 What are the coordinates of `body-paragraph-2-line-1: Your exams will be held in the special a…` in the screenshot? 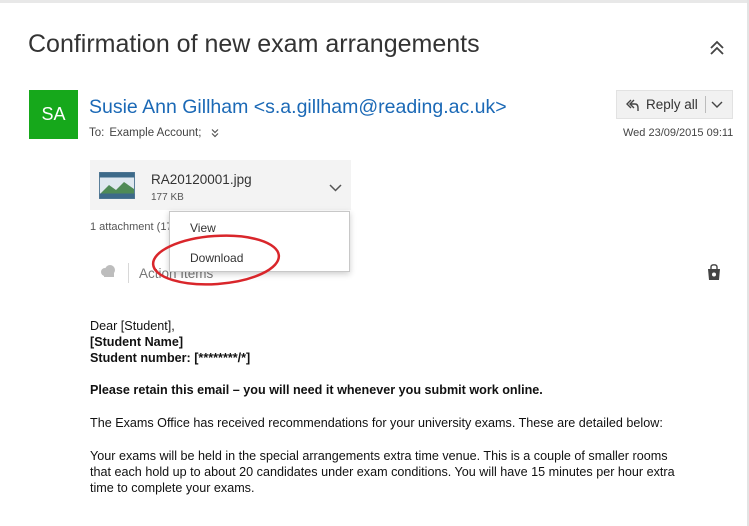 It's located at (379, 456).